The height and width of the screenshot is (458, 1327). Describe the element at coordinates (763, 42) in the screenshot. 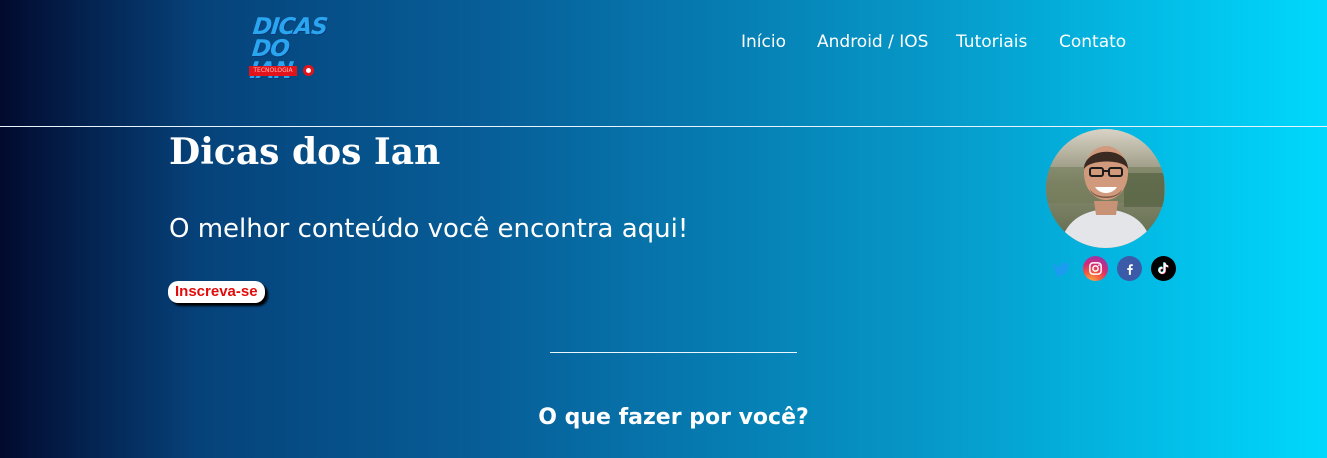

I see `nav-item-inicio: Início` at that location.